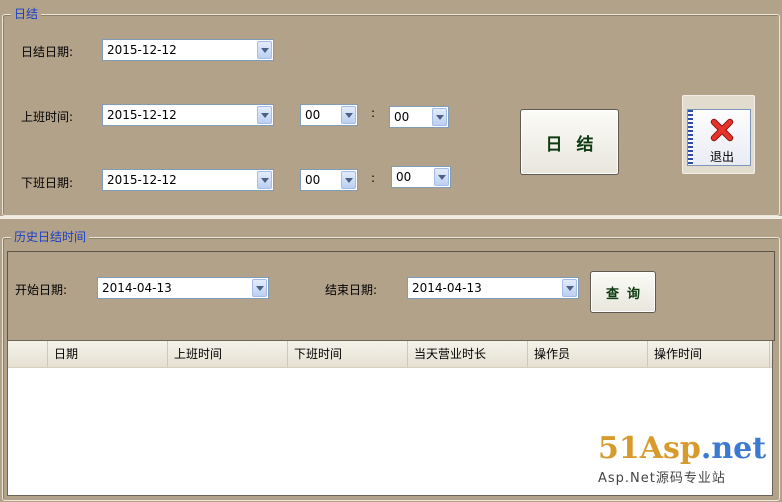 This screenshot has width=782, height=502. What do you see at coordinates (142, 115) in the screenshot?
I see `on-date-value: 2015-12-12` at bounding box center [142, 115].